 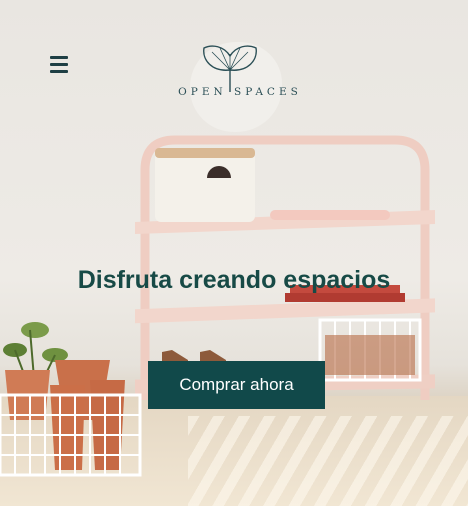 What do you see at coordinates (234, 280) in the screenshot?
I see `hero-headline: Disfruta creando espacios` at bounding box center [234, 280].